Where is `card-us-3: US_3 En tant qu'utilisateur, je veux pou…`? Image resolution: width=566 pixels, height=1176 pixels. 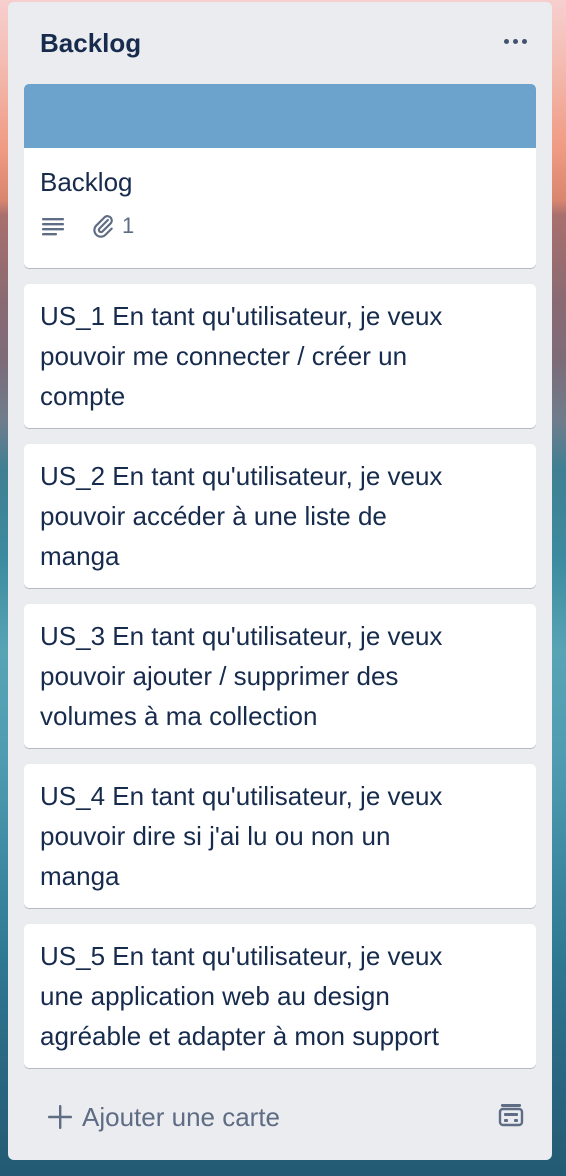
card-us-3: US_3 En tant qu'utilisateur, je veux pou… is located at coordinates (280, 676).